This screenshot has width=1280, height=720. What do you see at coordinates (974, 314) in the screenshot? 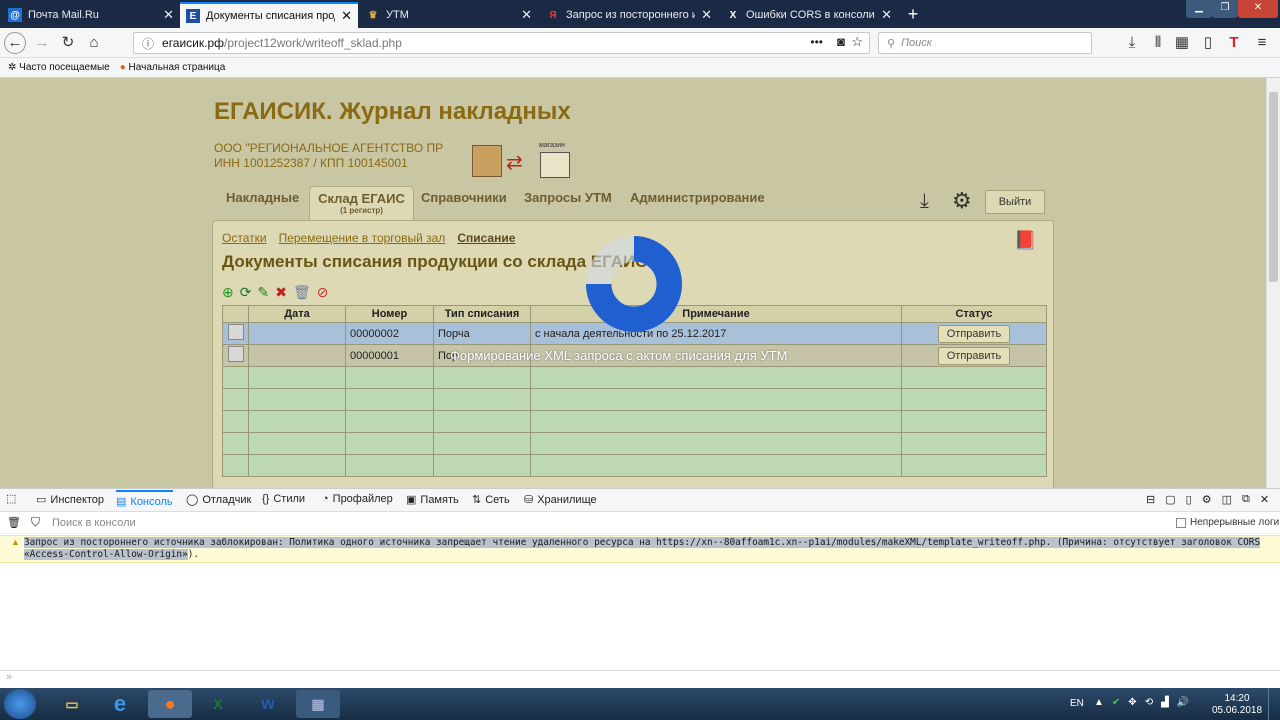
I see `col-status: Статус` at bounding box center [974, 314].